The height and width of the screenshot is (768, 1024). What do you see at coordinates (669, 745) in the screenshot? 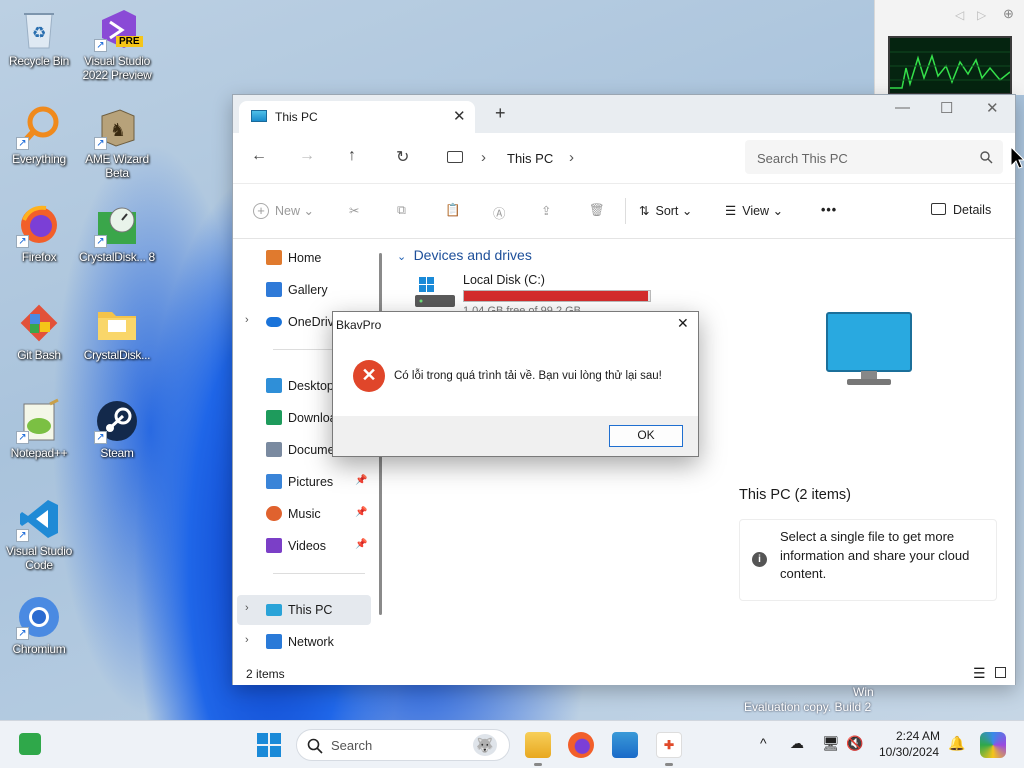
I see `bkav-taskbar-icon: ✚` at bounding box center [669, 745].